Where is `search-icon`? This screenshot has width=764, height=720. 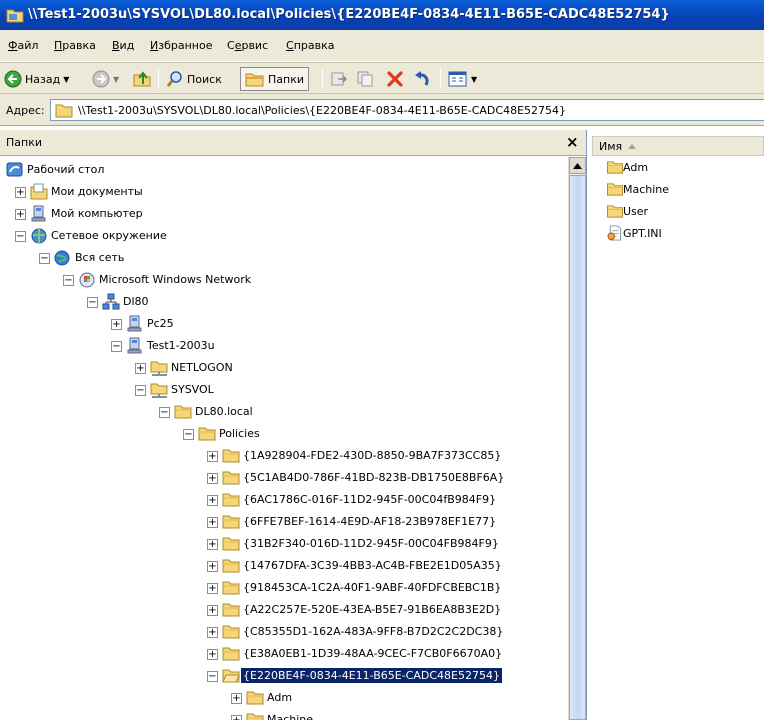
search-icon is located at coordinates (174, 79).